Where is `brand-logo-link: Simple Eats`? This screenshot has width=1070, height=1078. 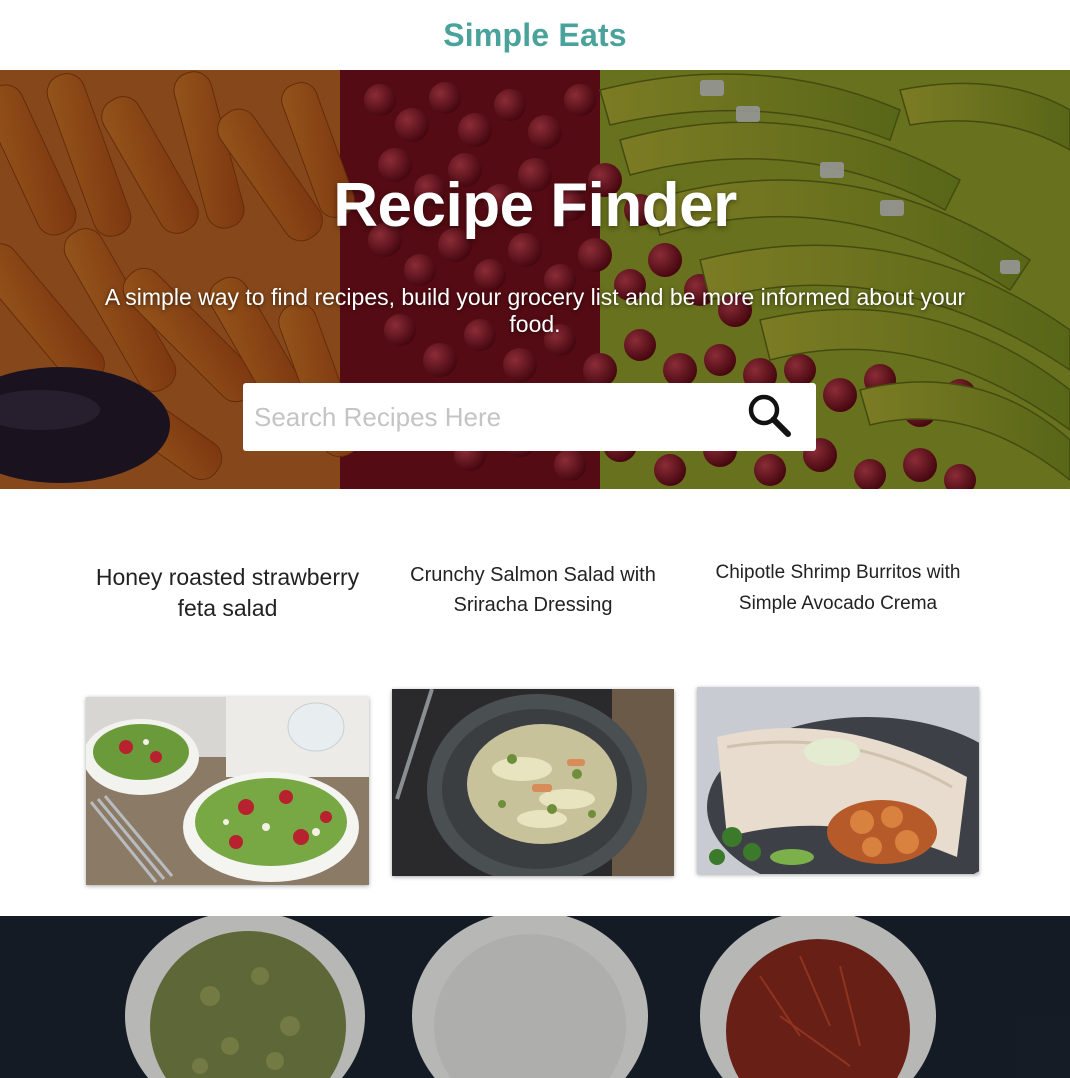 brand-logo-link: Simple Eats is located at coordinates (535, 35).